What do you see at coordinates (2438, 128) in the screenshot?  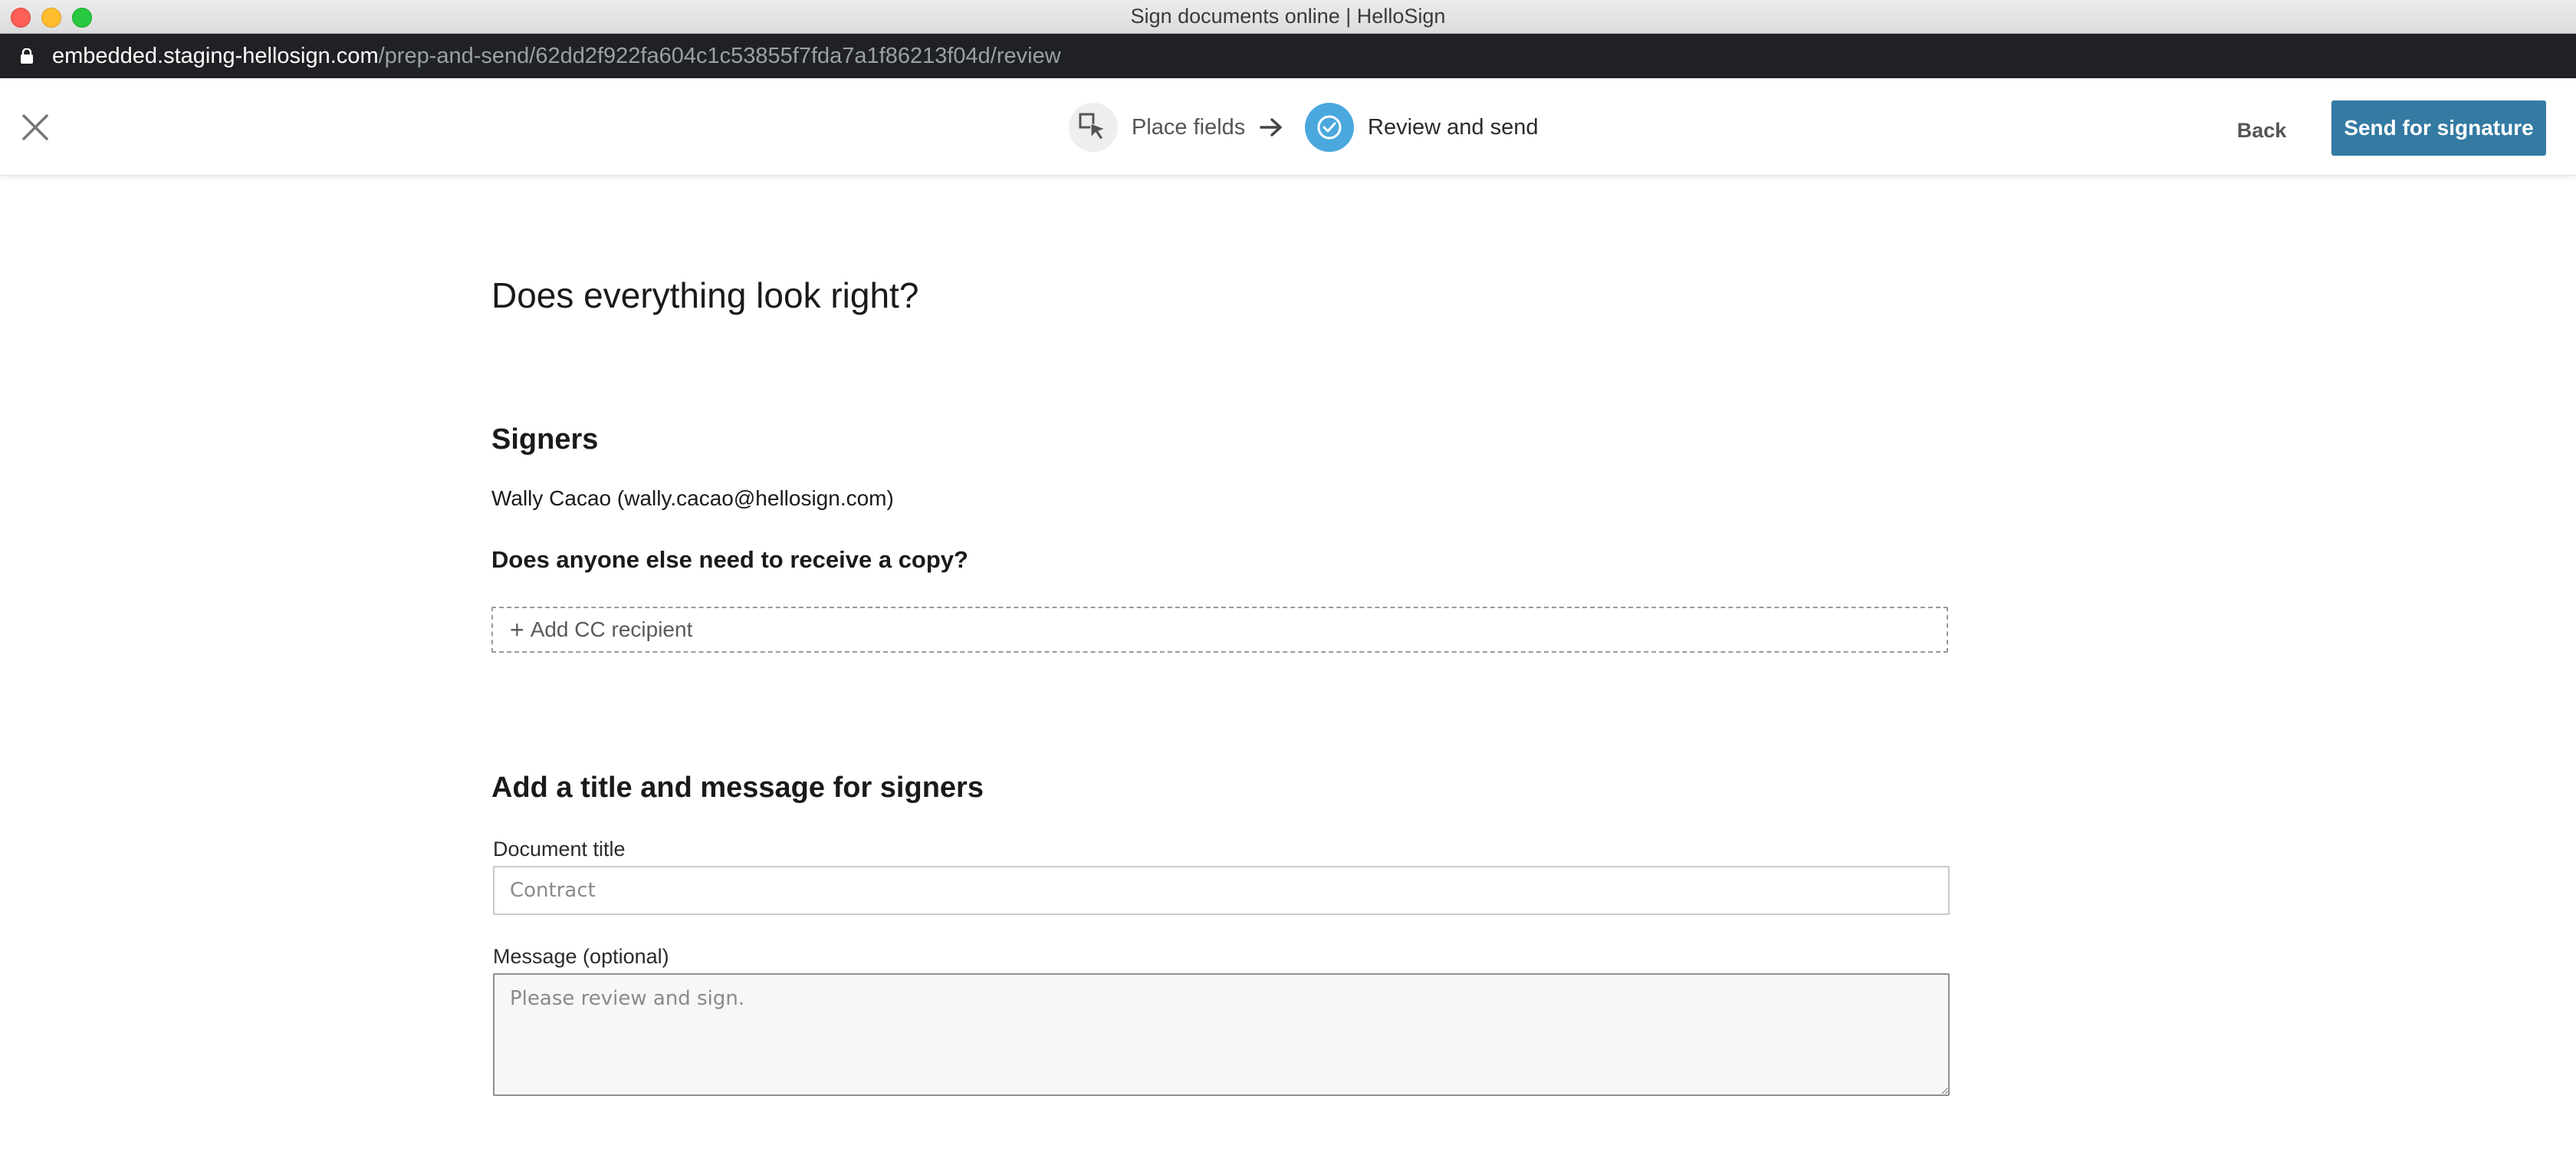 I see `send-for-signature-button: Send for signature` at bounding box center [2438, 128].